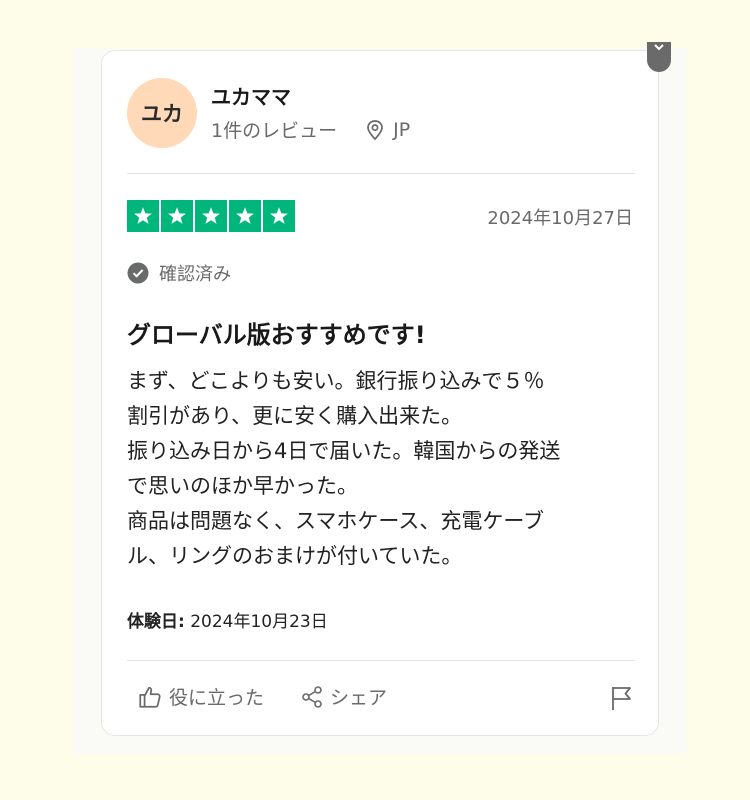 The width and height of the screenshot is (750, 800). I want to click on avatar: ユカ, so click(162, 113).